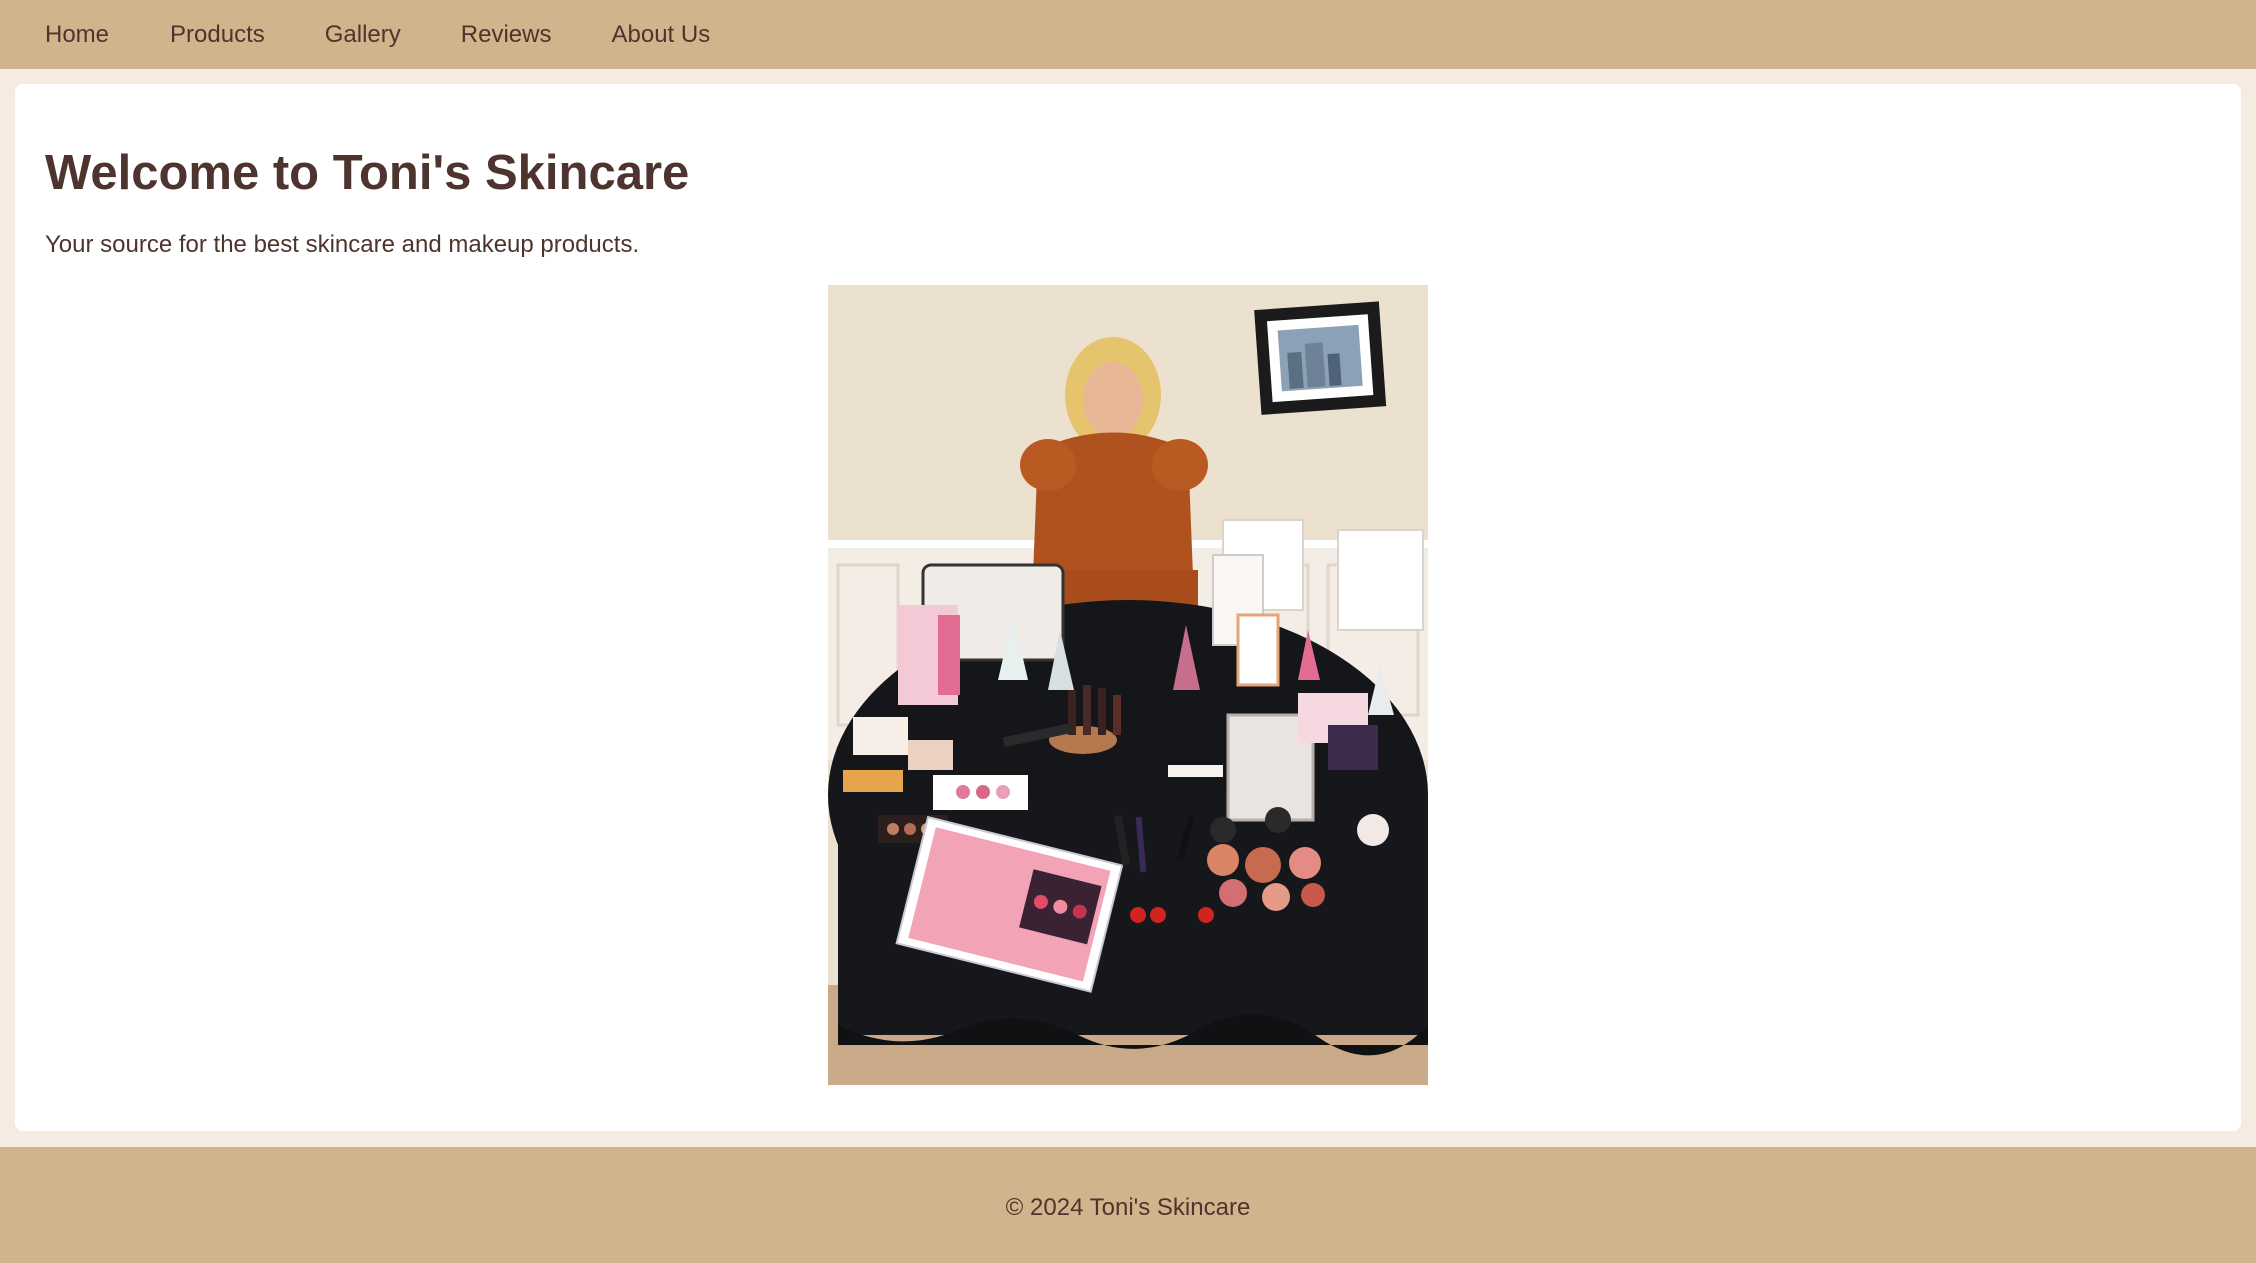  What do you see at coordinates (70, 34) in the screenshot?
I see `nav-link-home: Home` at bounding box center [70, 34].